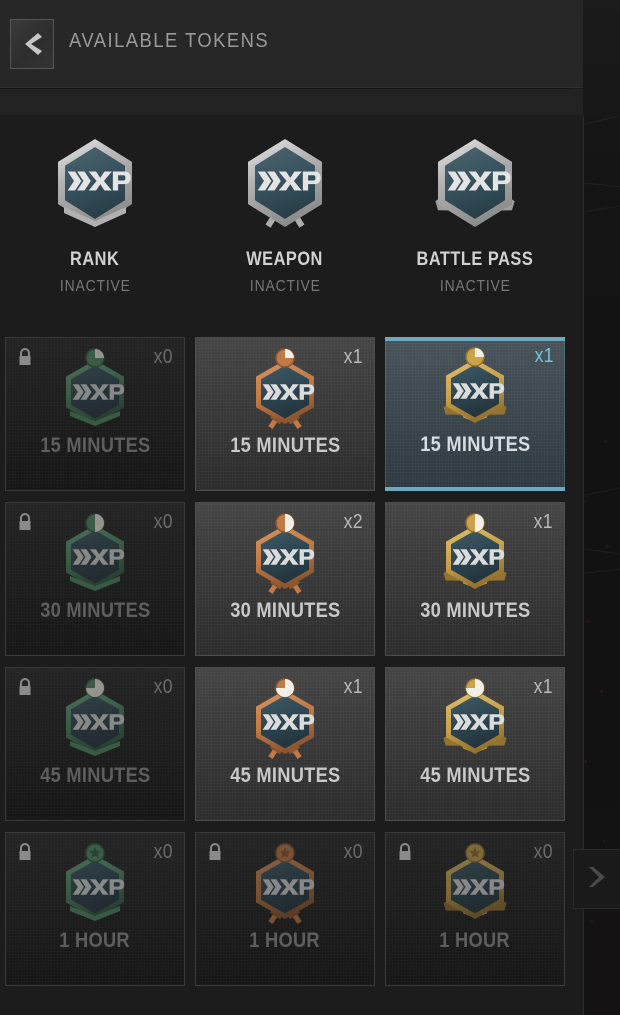 The width and height of the screenshot is (620, 1015). I want to click on header-bar: AVAILABLE TOKENS, so click(291, 44).